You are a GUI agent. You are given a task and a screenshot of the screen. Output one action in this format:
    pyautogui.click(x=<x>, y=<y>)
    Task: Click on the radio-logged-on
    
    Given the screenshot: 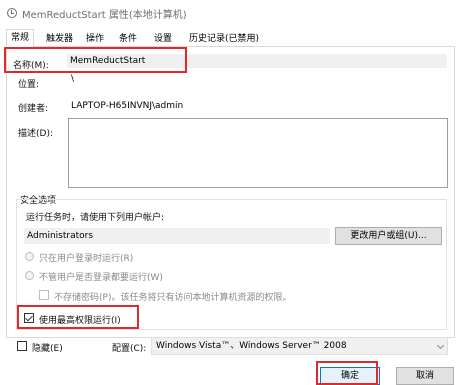 What is the action you would take?
    pyautogui.click(x=29, y=256)
    